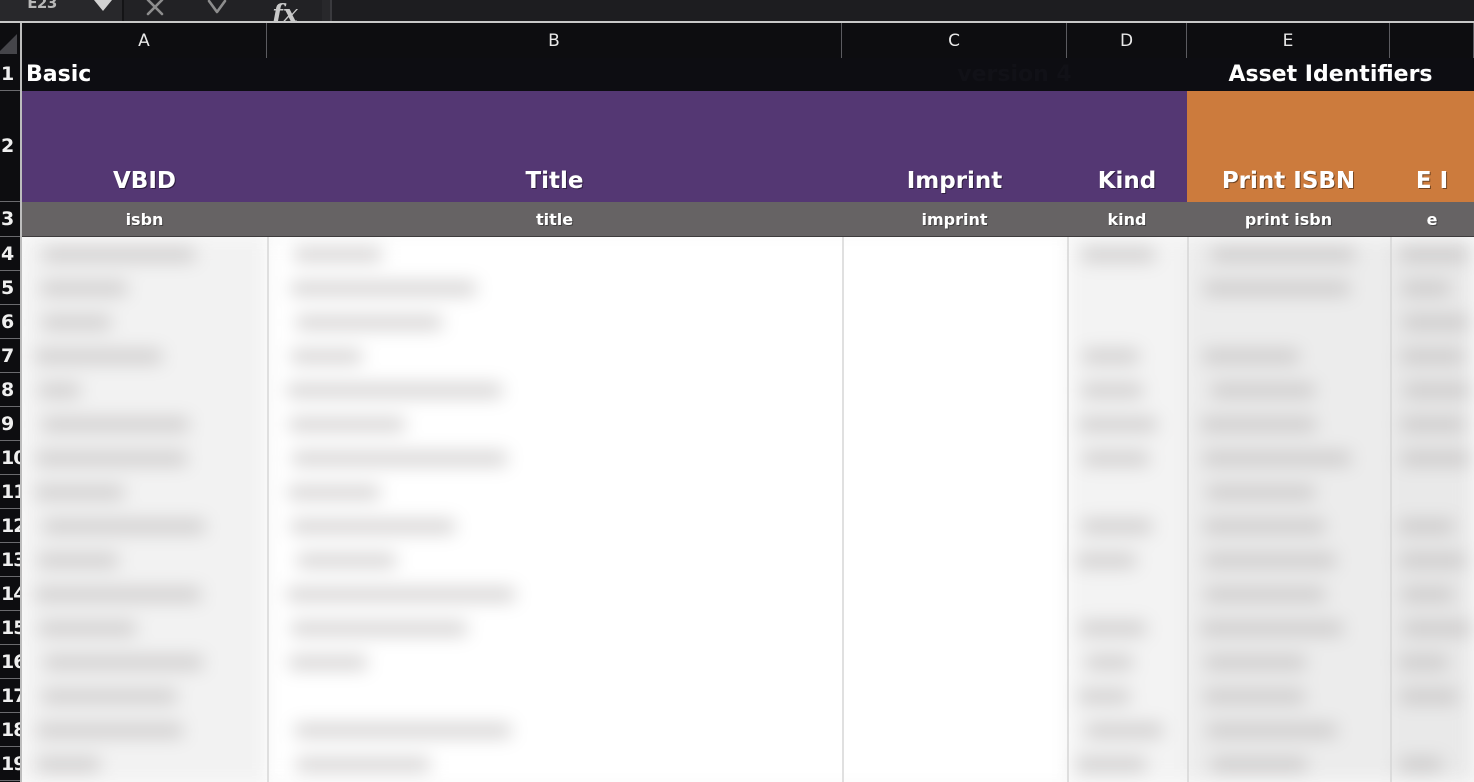 This screenshot has width=1474, height=782. Describe the element at coordinates (954, 146) in the screenshot. I see `column-title-imprint: Imprint` at that location.